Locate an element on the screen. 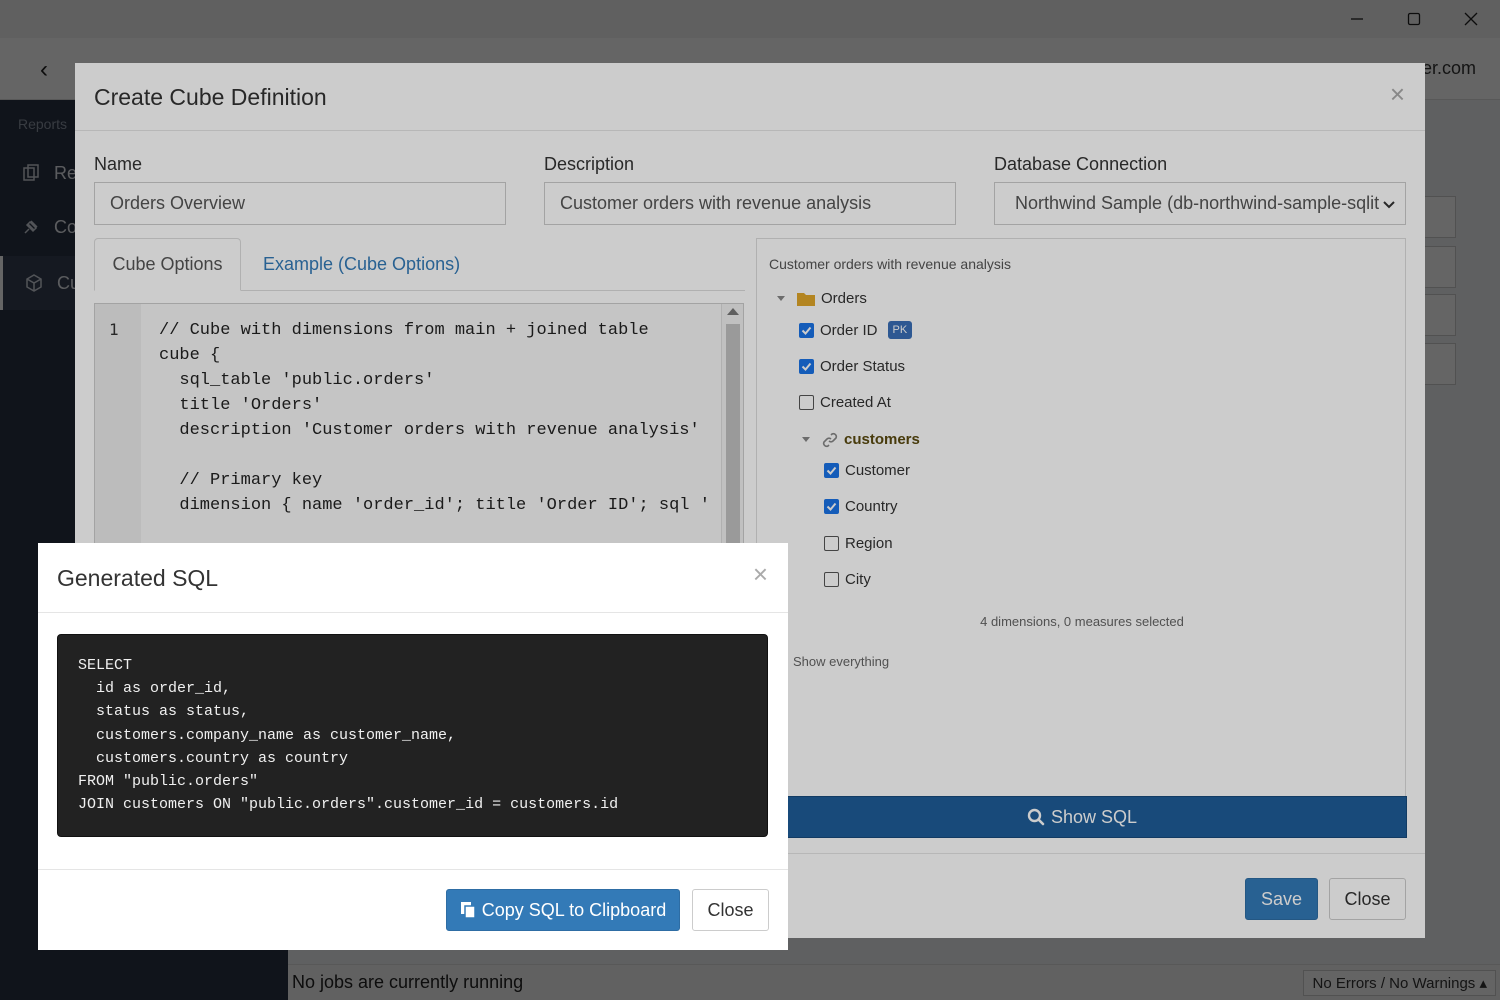  close-button: Close is located at coordinates (730, 910).